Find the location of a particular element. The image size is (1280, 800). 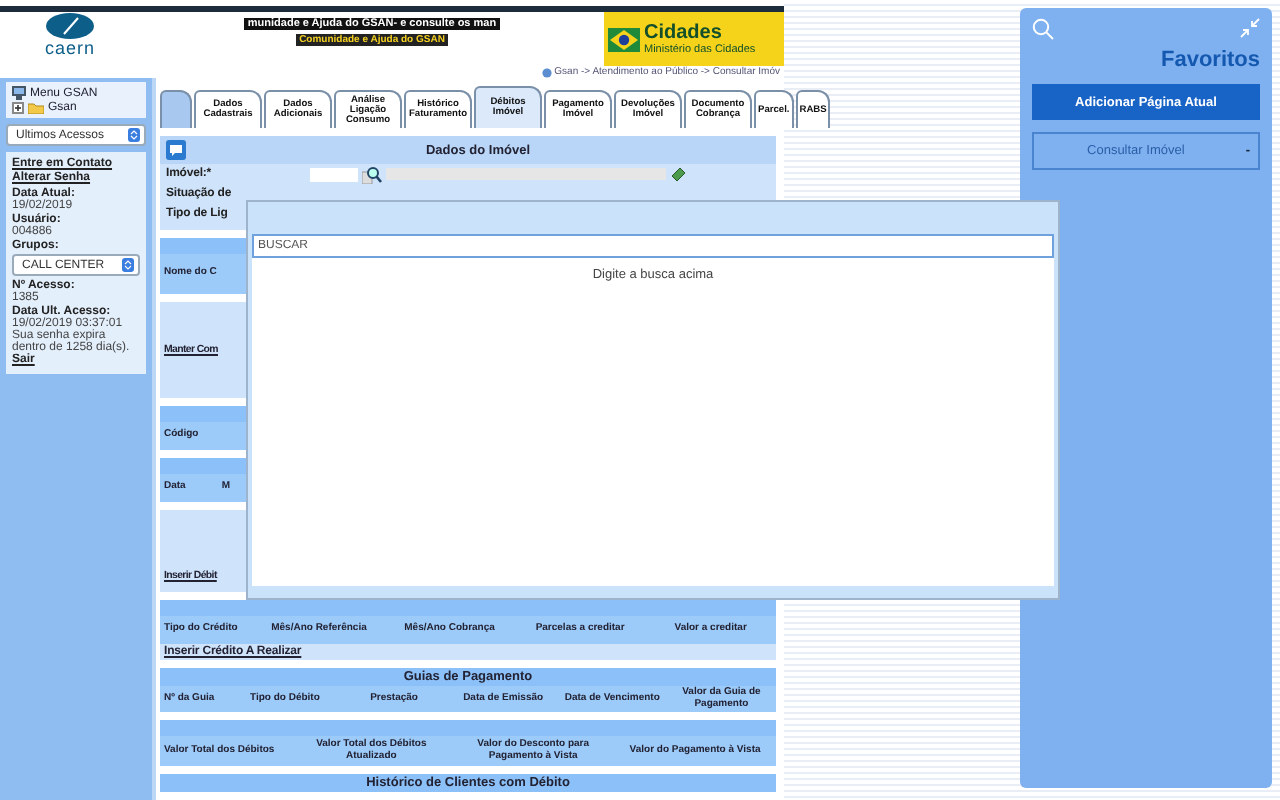

logo-circle-icon is located at coordinates (70, 26).